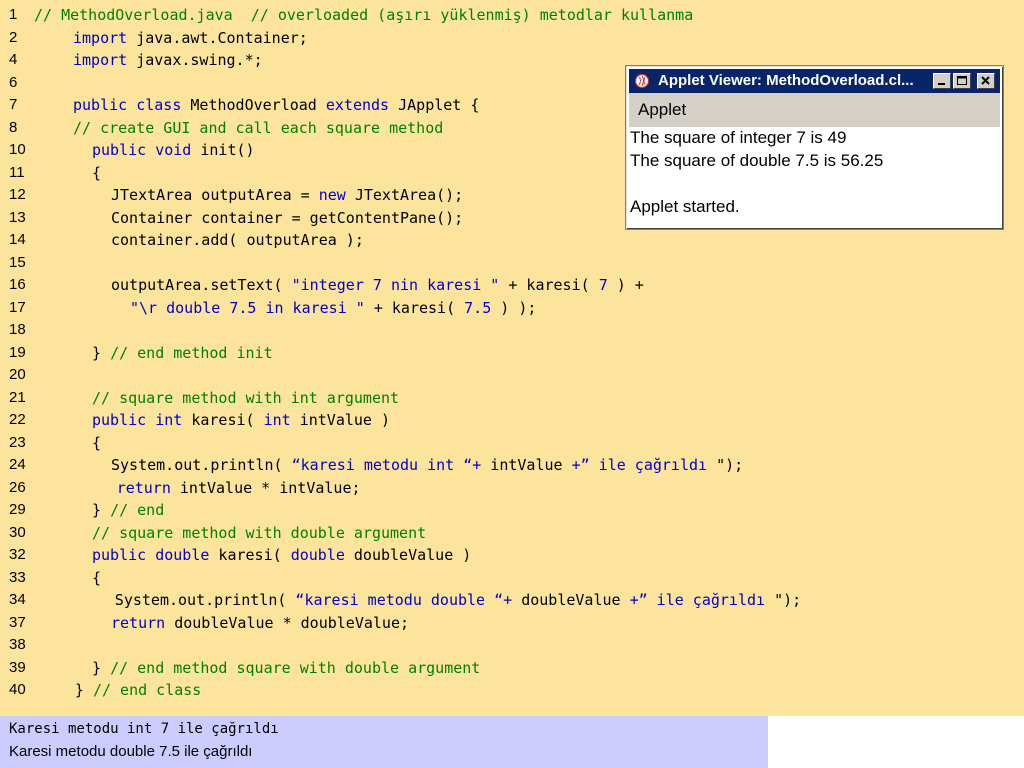 The height and width of the screenshot is (768, 1024). I want to click on code-line: 18, so click(512, 330).